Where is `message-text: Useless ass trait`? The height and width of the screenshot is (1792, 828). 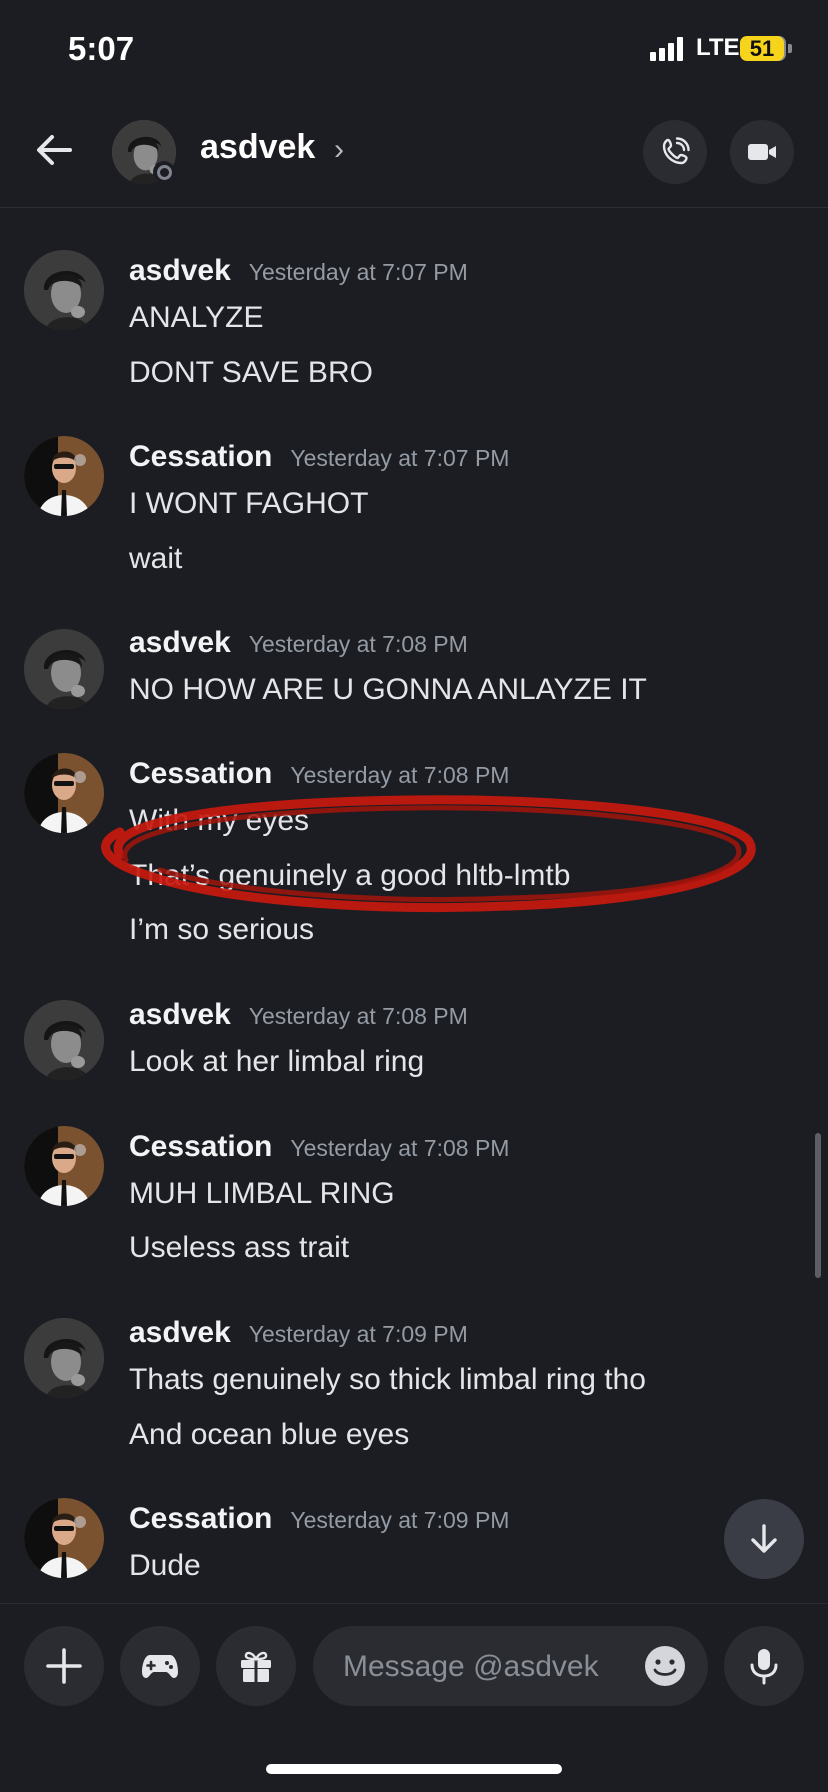
message-text: Useless ass trait is located at coordinates (239, 1247).